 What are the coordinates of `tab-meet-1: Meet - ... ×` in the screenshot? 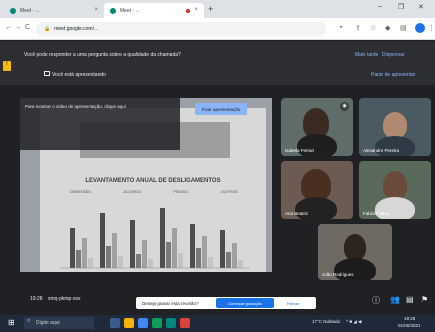 It's located at (54, 10).